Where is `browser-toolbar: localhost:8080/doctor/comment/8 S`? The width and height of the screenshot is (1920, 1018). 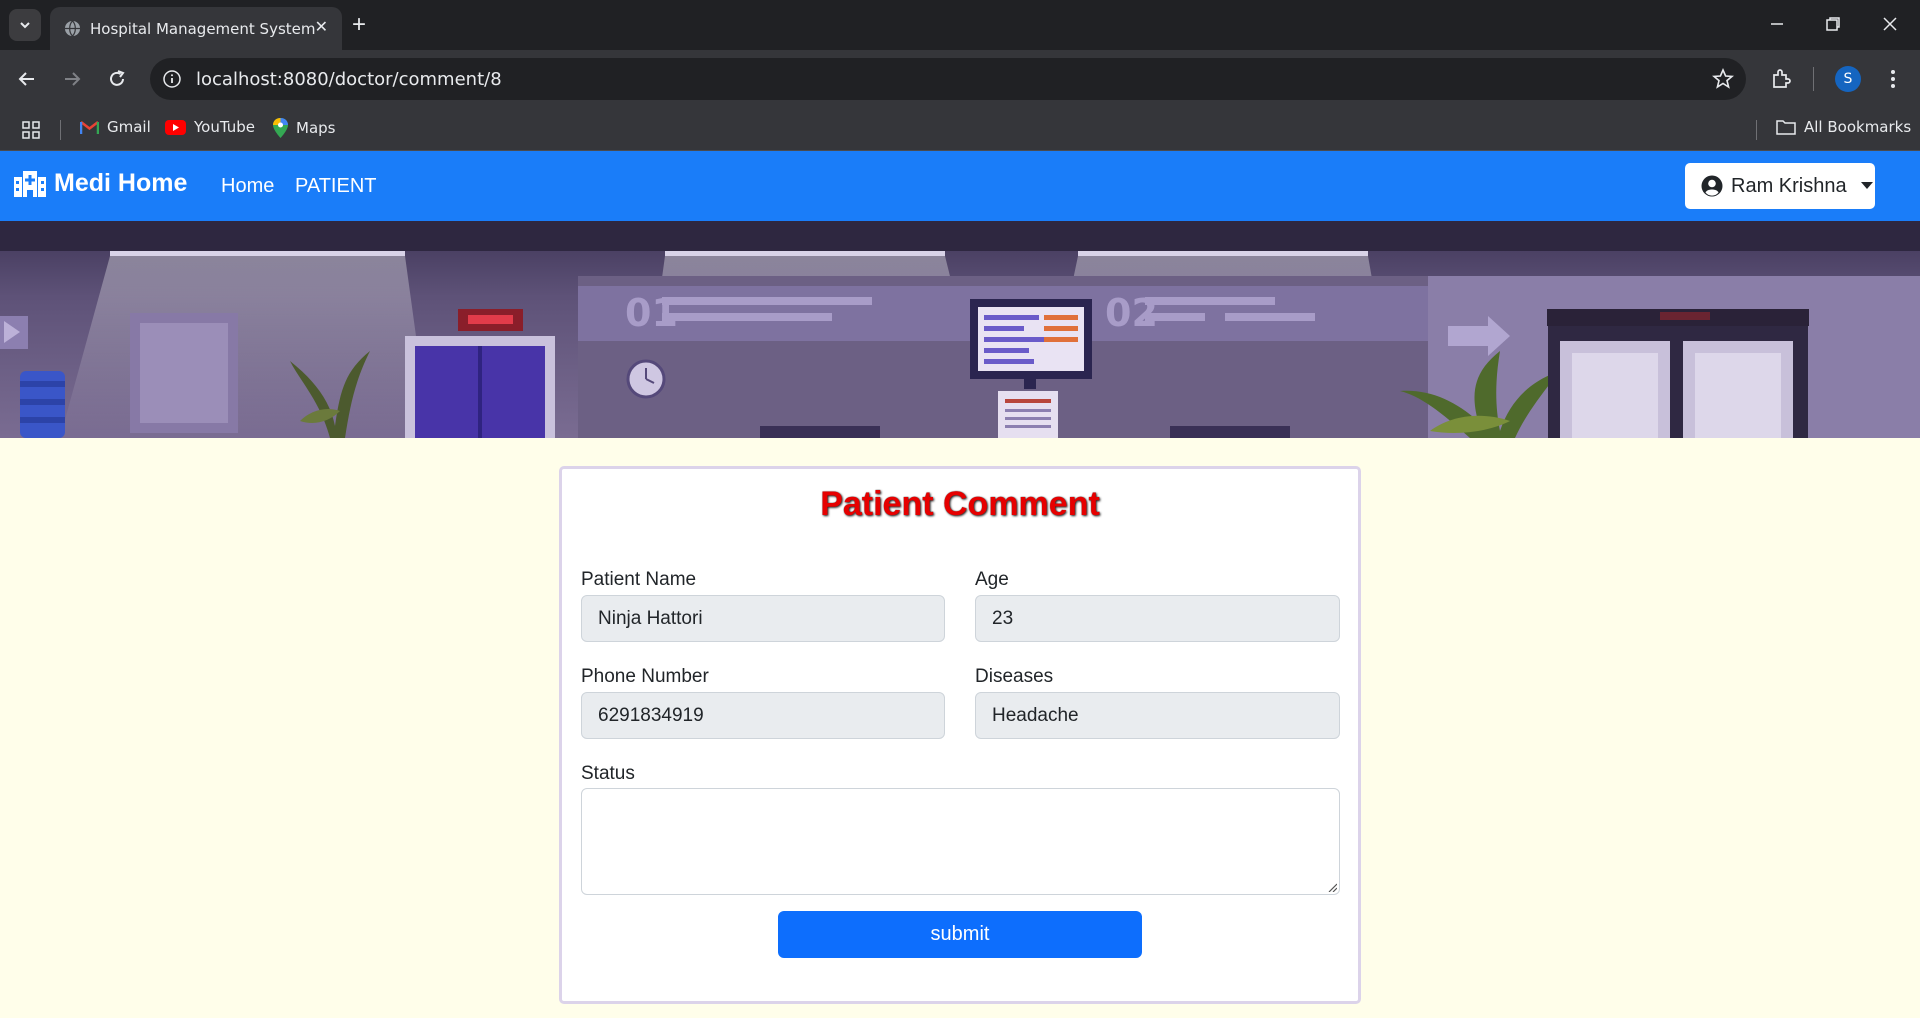 browser-toolbar: localhost:8080/doctor/comment/8 S is located at coordinates (960, 79).